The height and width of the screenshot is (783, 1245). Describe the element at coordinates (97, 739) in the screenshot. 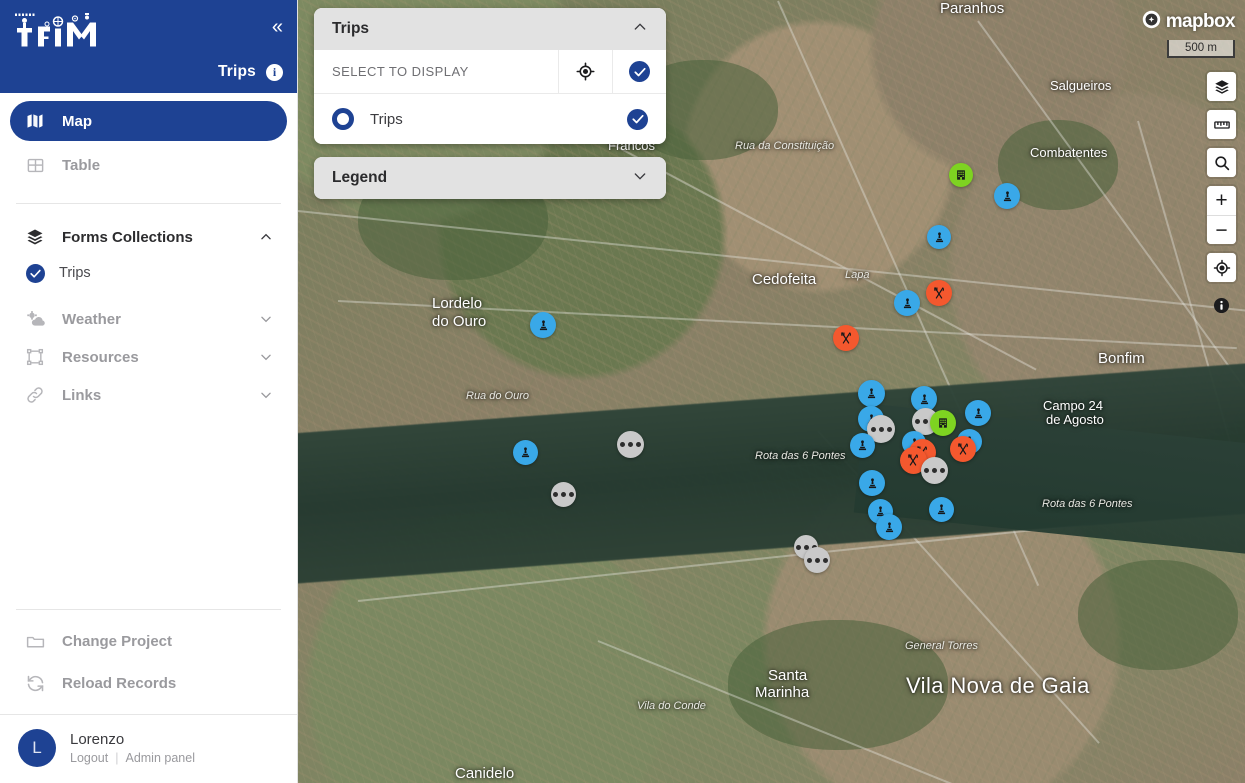

I see `user-name: Lorenzo` at that location.